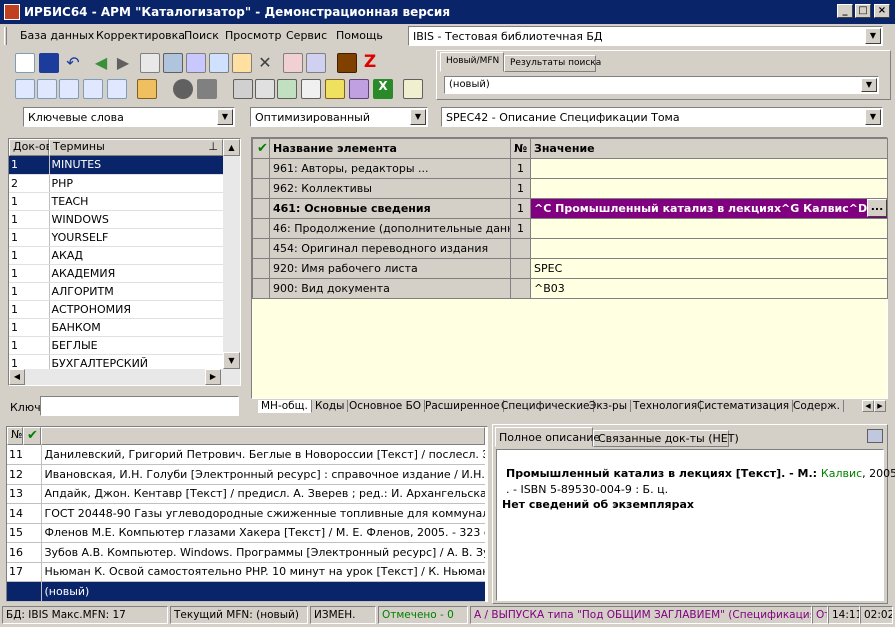 The width and height of the screenshot is (895, 627). I want to click on terms-header-count: Док-ов, so click(30, 147).